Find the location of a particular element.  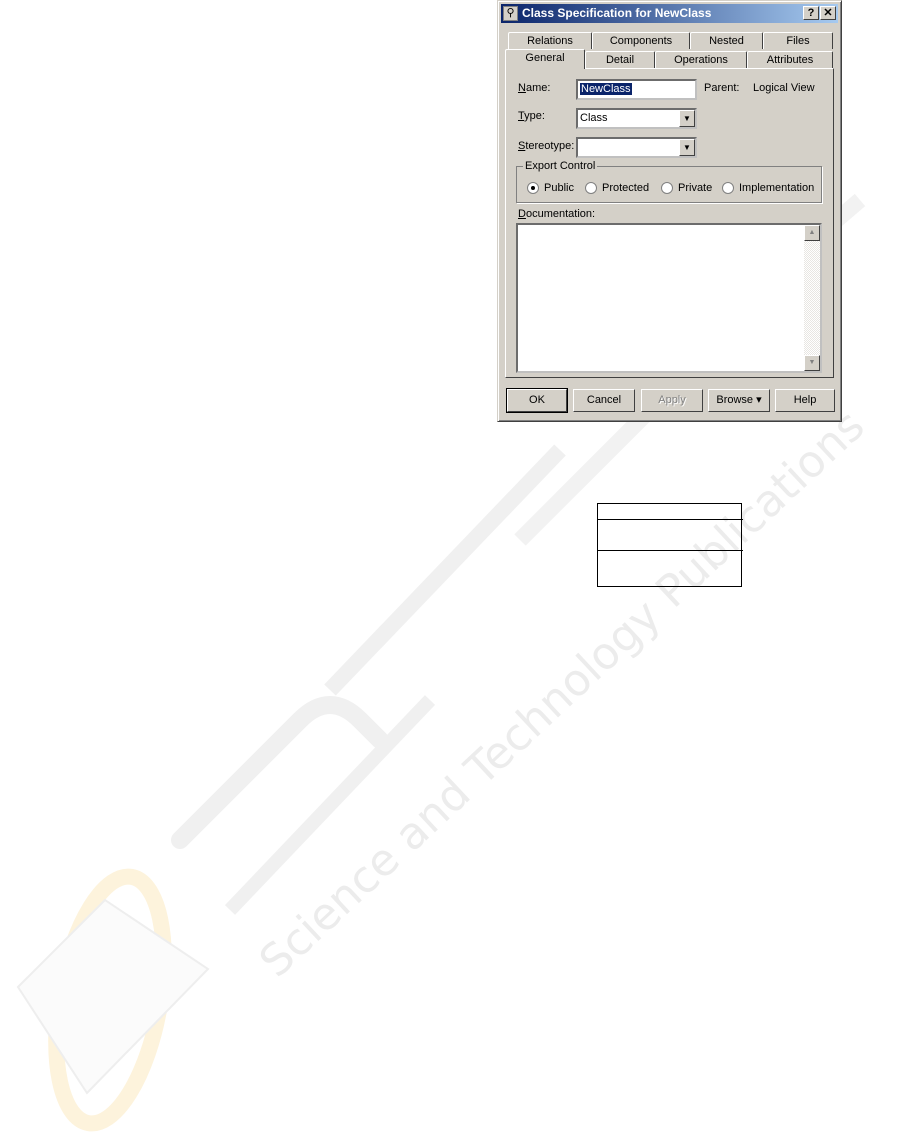

scroll-up-arrow-icon: ▲ is located at coordinates (812, 233).